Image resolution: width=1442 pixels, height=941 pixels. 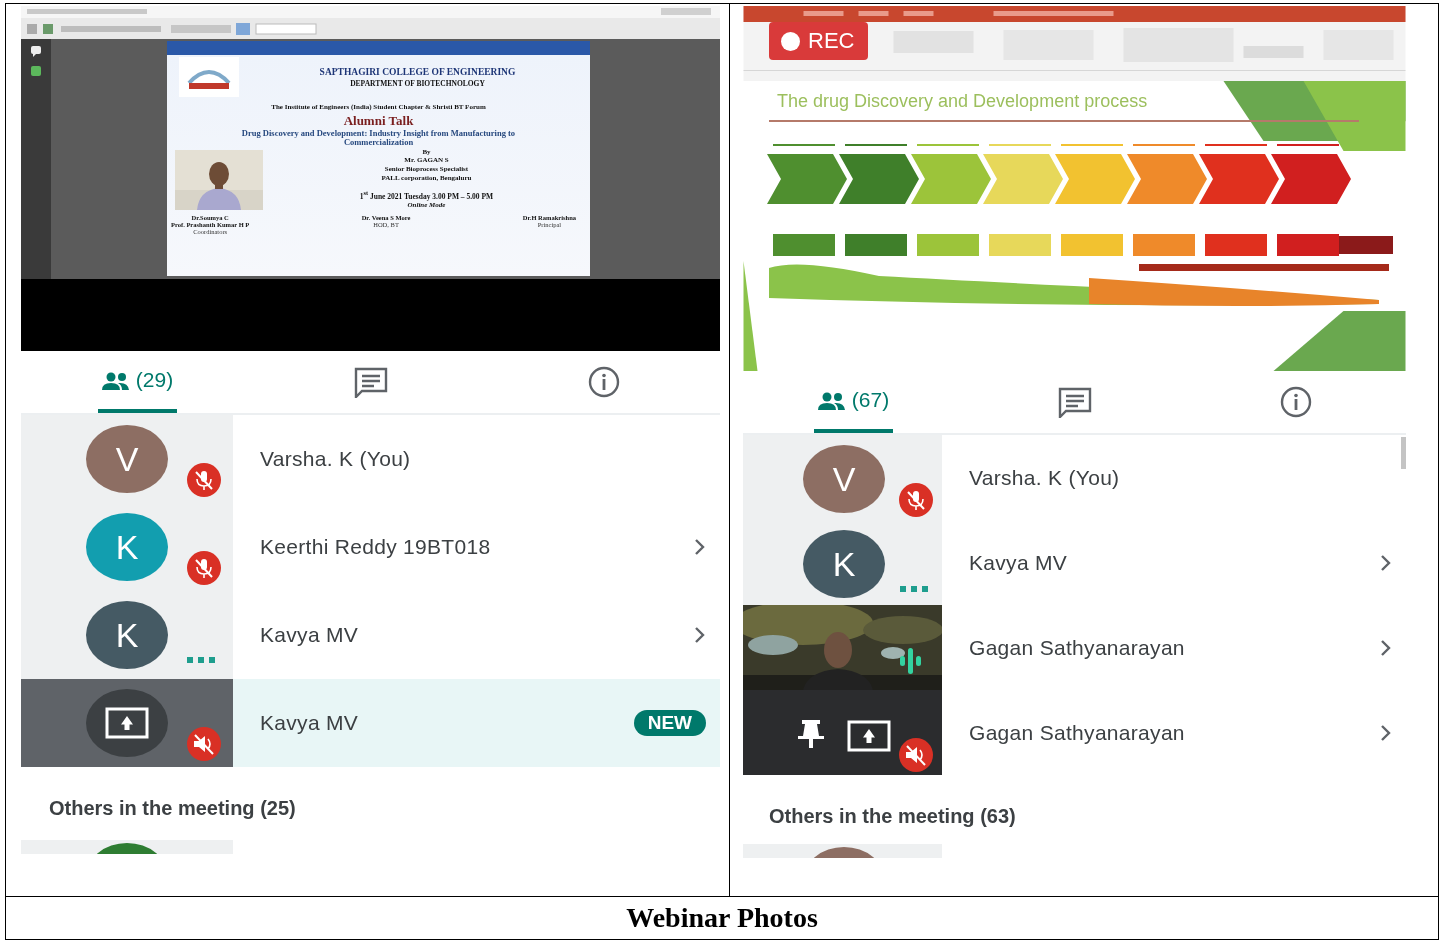 What do you see at coordinates (819, 41) in the screenshot?
I see `recording-badge: REC` at bounding box center [819, 41].